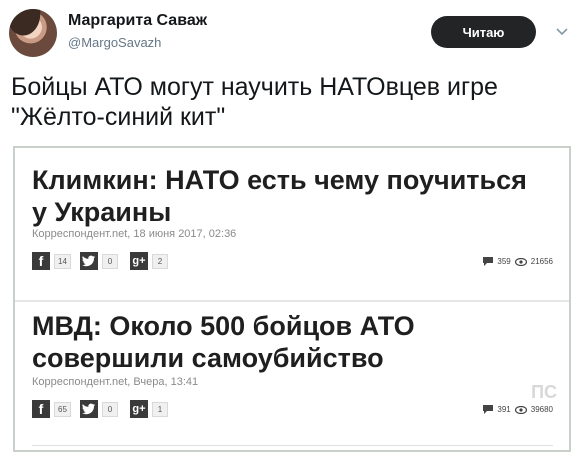 The width and height of the screenshot is (581, 460). I want to click on views-count: 21656, so click(541, 261).